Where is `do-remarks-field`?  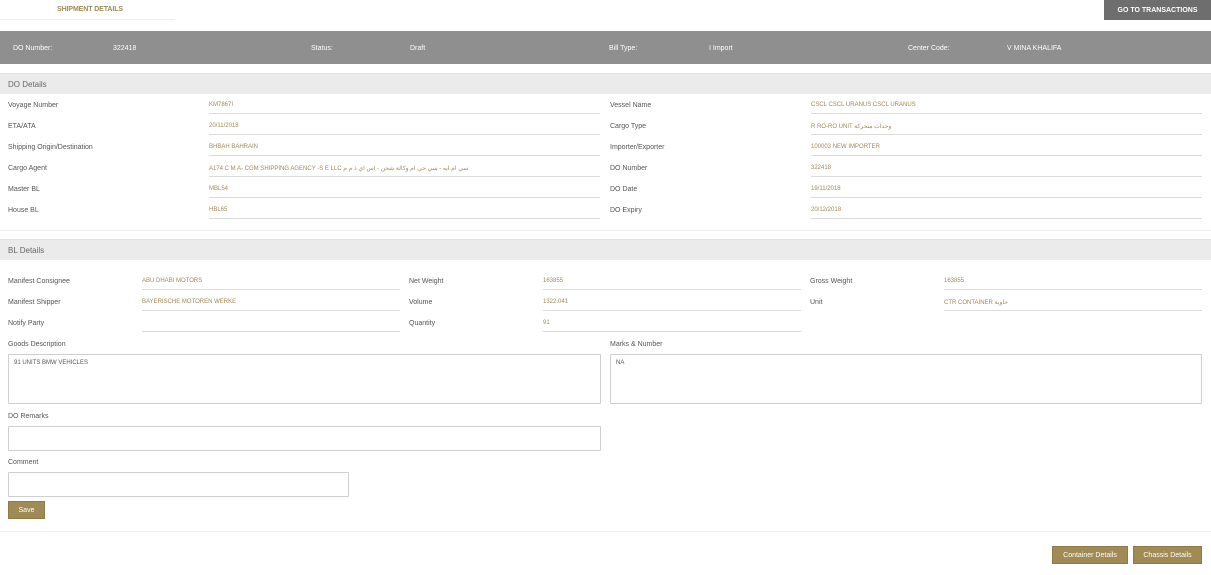
do-remarks-field is located at coordinates (304, 438).